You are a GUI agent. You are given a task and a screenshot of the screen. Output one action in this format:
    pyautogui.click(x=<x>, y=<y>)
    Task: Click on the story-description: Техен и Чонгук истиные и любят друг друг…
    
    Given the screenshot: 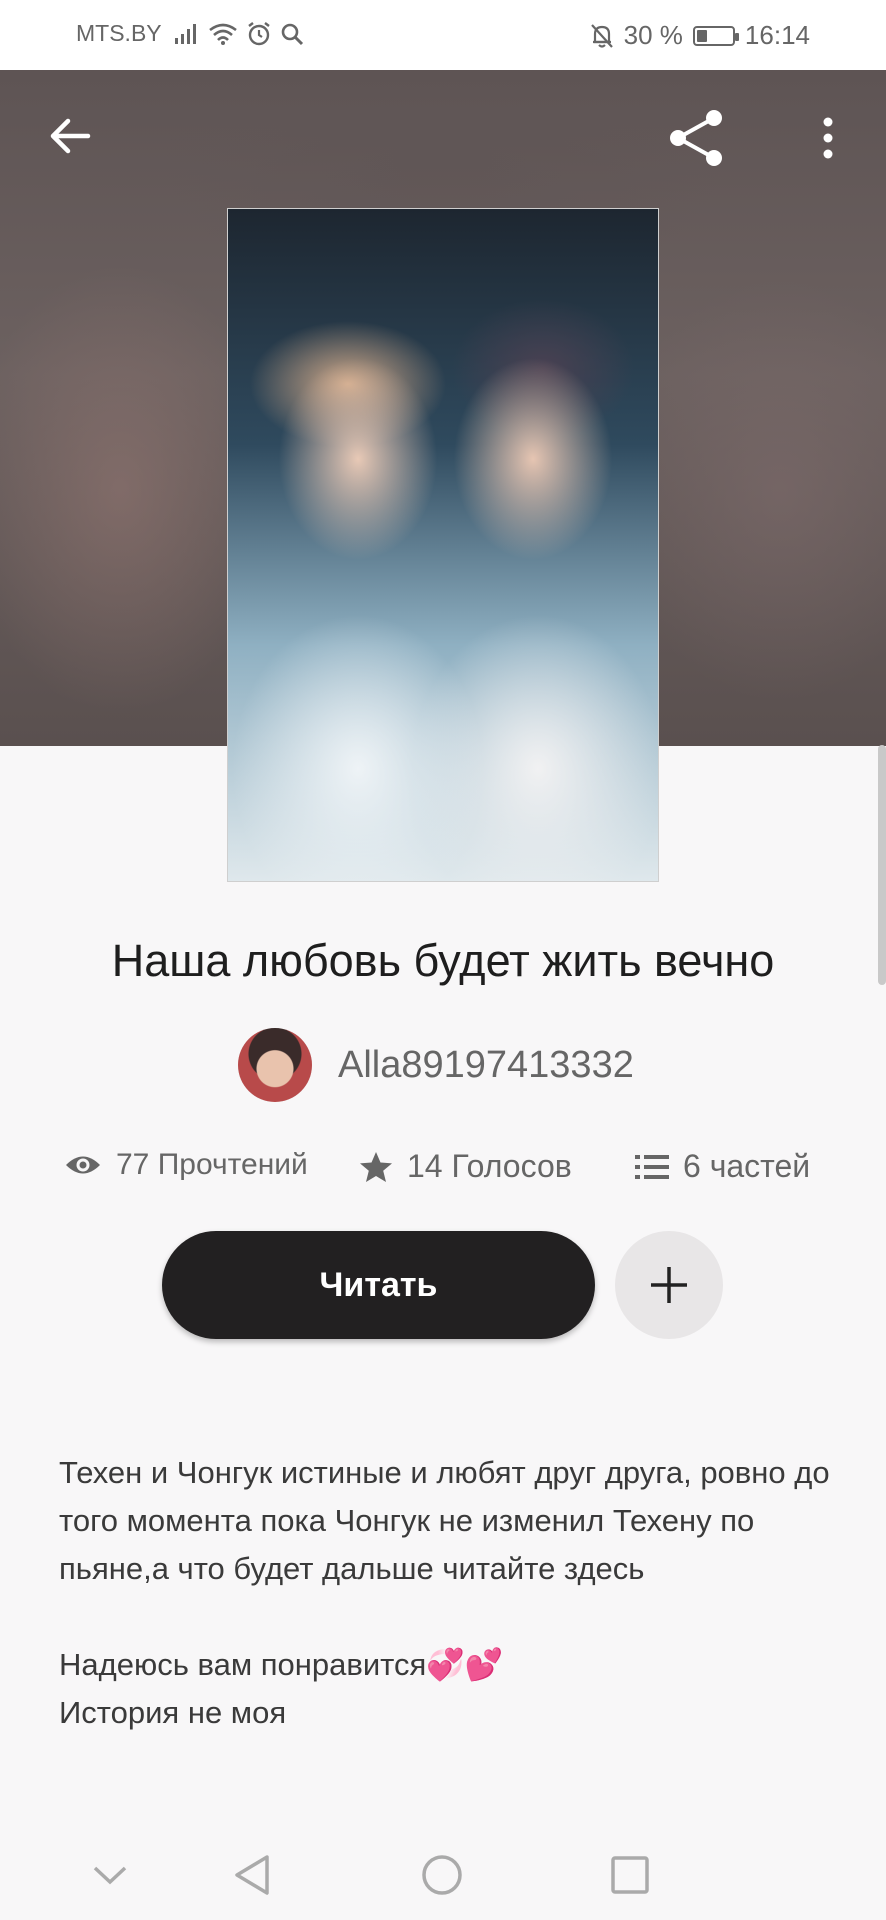 What is the action you would take?
    pyautogui.click(x=449, y=1593)
    